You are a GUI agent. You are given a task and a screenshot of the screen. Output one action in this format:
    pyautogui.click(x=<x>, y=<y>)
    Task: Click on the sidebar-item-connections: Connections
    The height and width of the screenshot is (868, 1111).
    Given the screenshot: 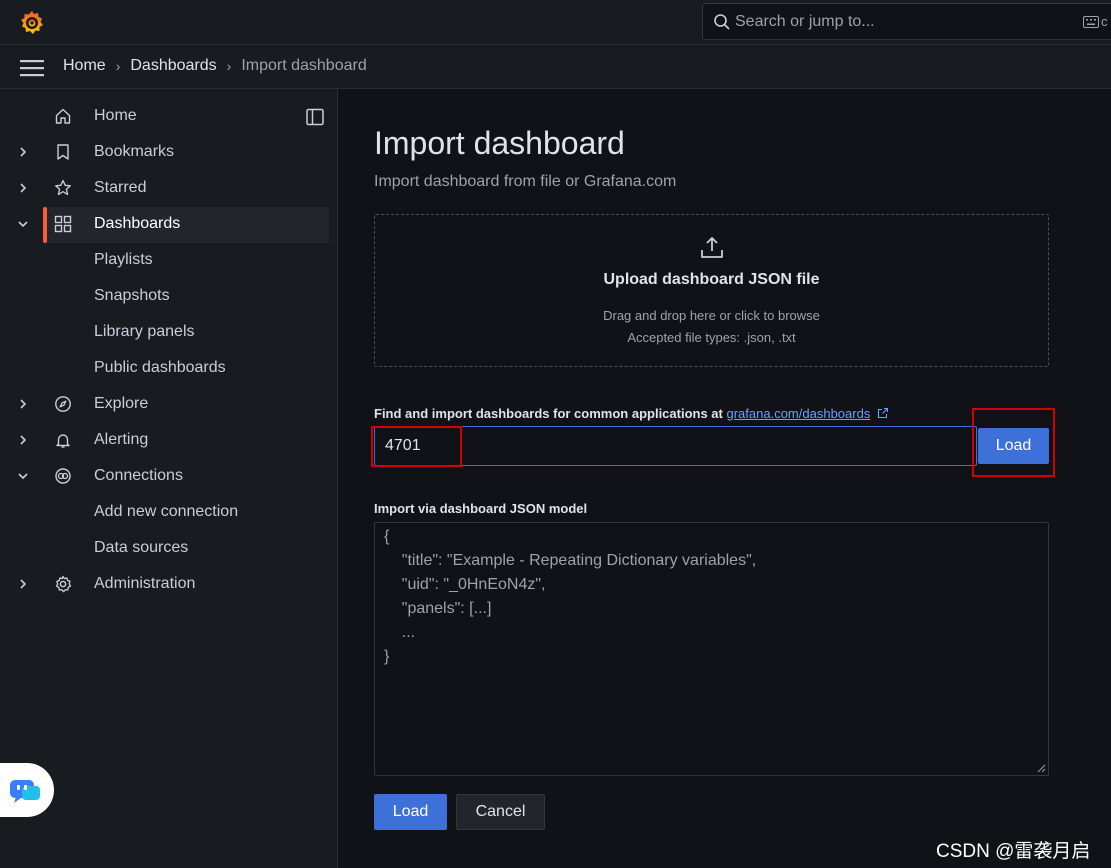 What is the action you would take?
    pyautogui.click(x=169, y=477)
    